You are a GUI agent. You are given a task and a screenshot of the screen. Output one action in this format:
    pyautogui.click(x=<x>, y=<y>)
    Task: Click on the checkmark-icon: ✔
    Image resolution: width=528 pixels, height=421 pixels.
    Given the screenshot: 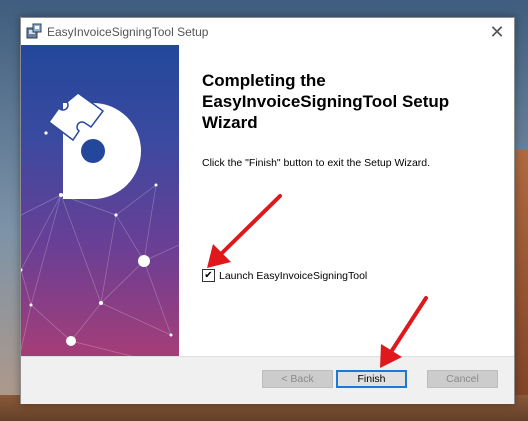 What is the action you would take?
    pyautogui.click(x=208, y=275)
    